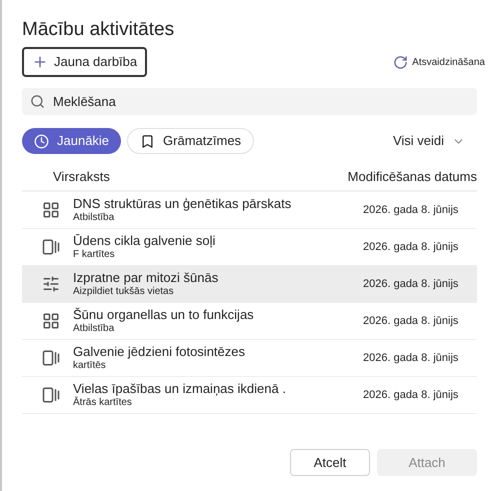 This screenshot has width=497, height=491. Describe the element at coordinates (180, 388) in the screenshot. I see `activity-title: Vielas īpašības un izmaiņas ikdienā .` at that location.